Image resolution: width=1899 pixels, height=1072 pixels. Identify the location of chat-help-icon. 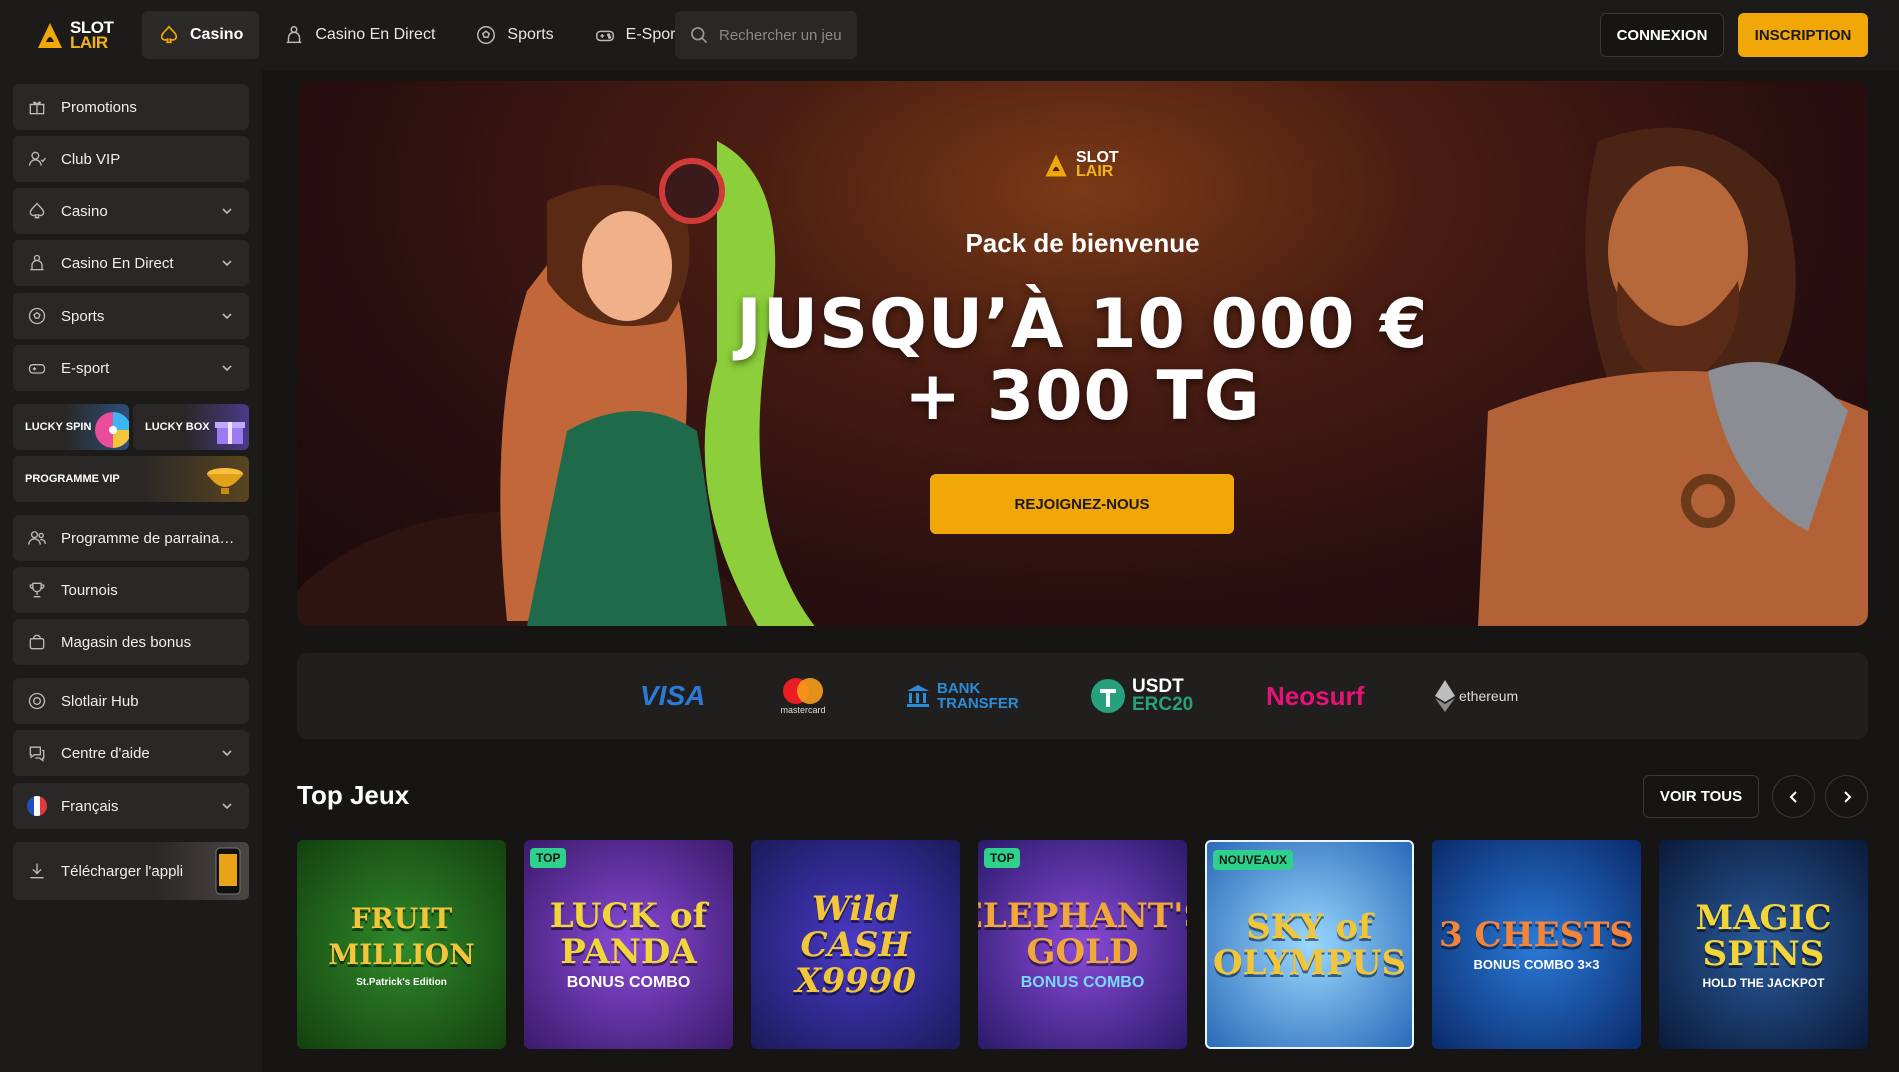
(37, 754).